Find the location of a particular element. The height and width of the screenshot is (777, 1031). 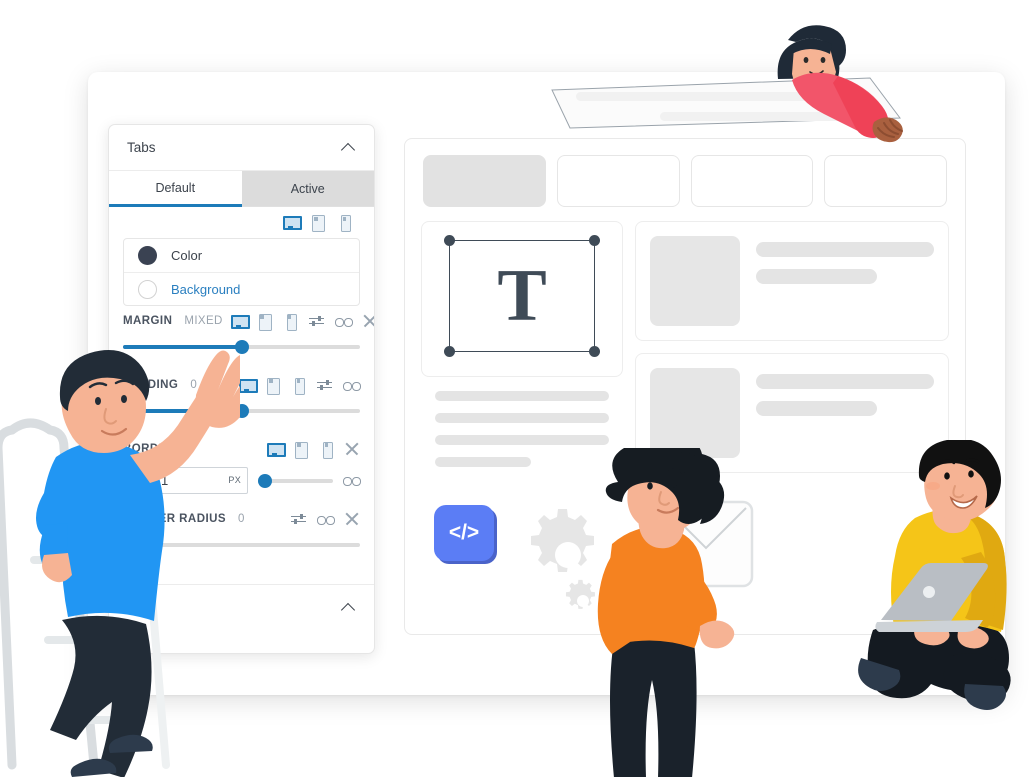

tab-default: Default is located at coordinates (175, 189).